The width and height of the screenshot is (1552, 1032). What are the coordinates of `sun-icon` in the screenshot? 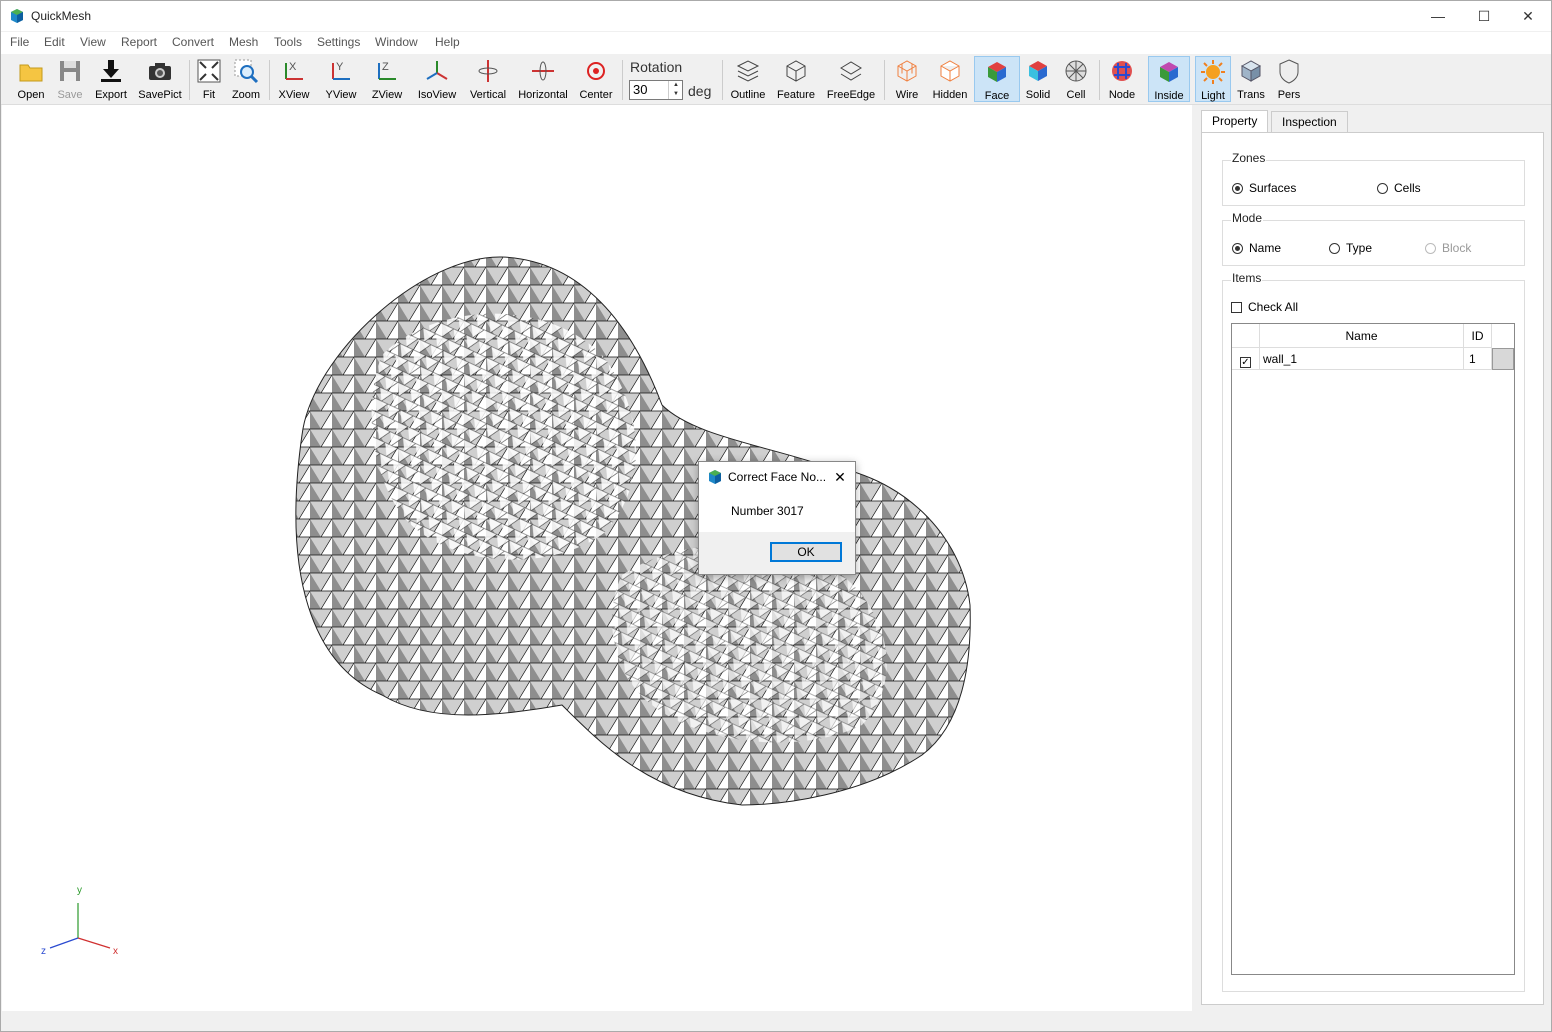 It's located at (1213, 72).